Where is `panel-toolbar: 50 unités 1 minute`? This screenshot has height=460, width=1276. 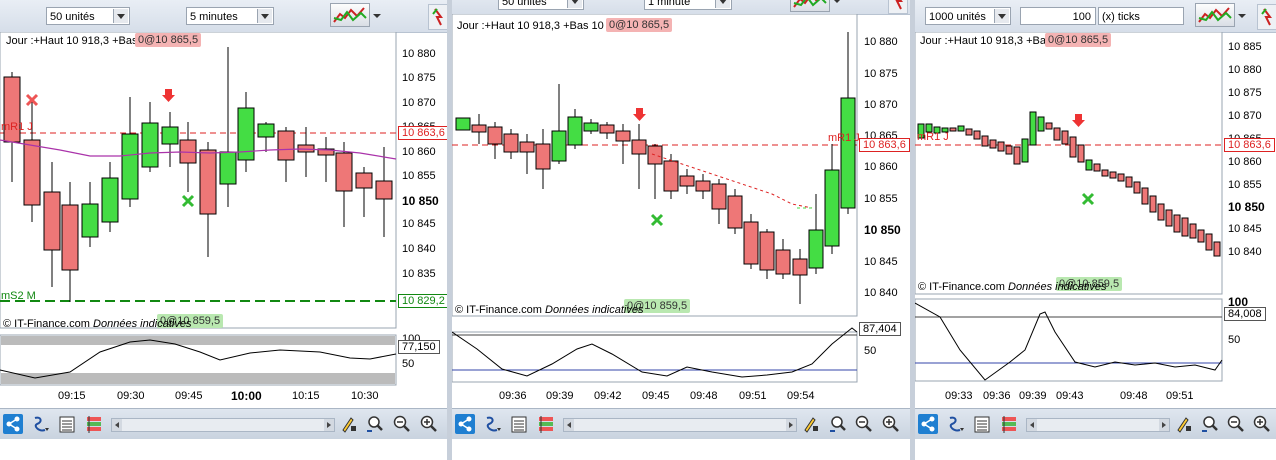
panel-toolbar: 50 unités 1 minute is located at coordinates (681, 7).